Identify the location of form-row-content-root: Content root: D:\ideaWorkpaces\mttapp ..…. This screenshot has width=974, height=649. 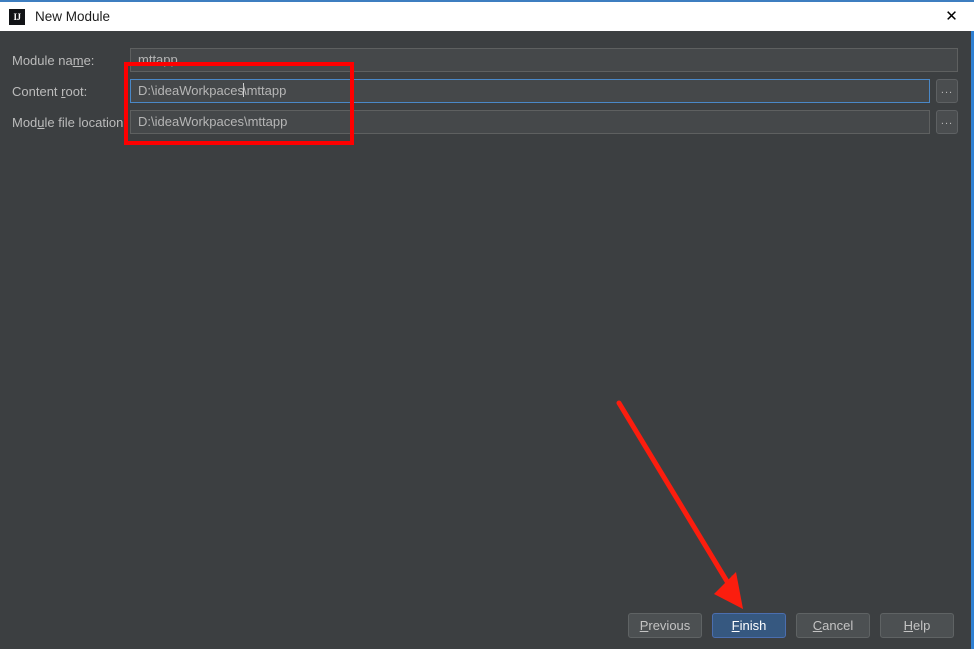
(487, 92).